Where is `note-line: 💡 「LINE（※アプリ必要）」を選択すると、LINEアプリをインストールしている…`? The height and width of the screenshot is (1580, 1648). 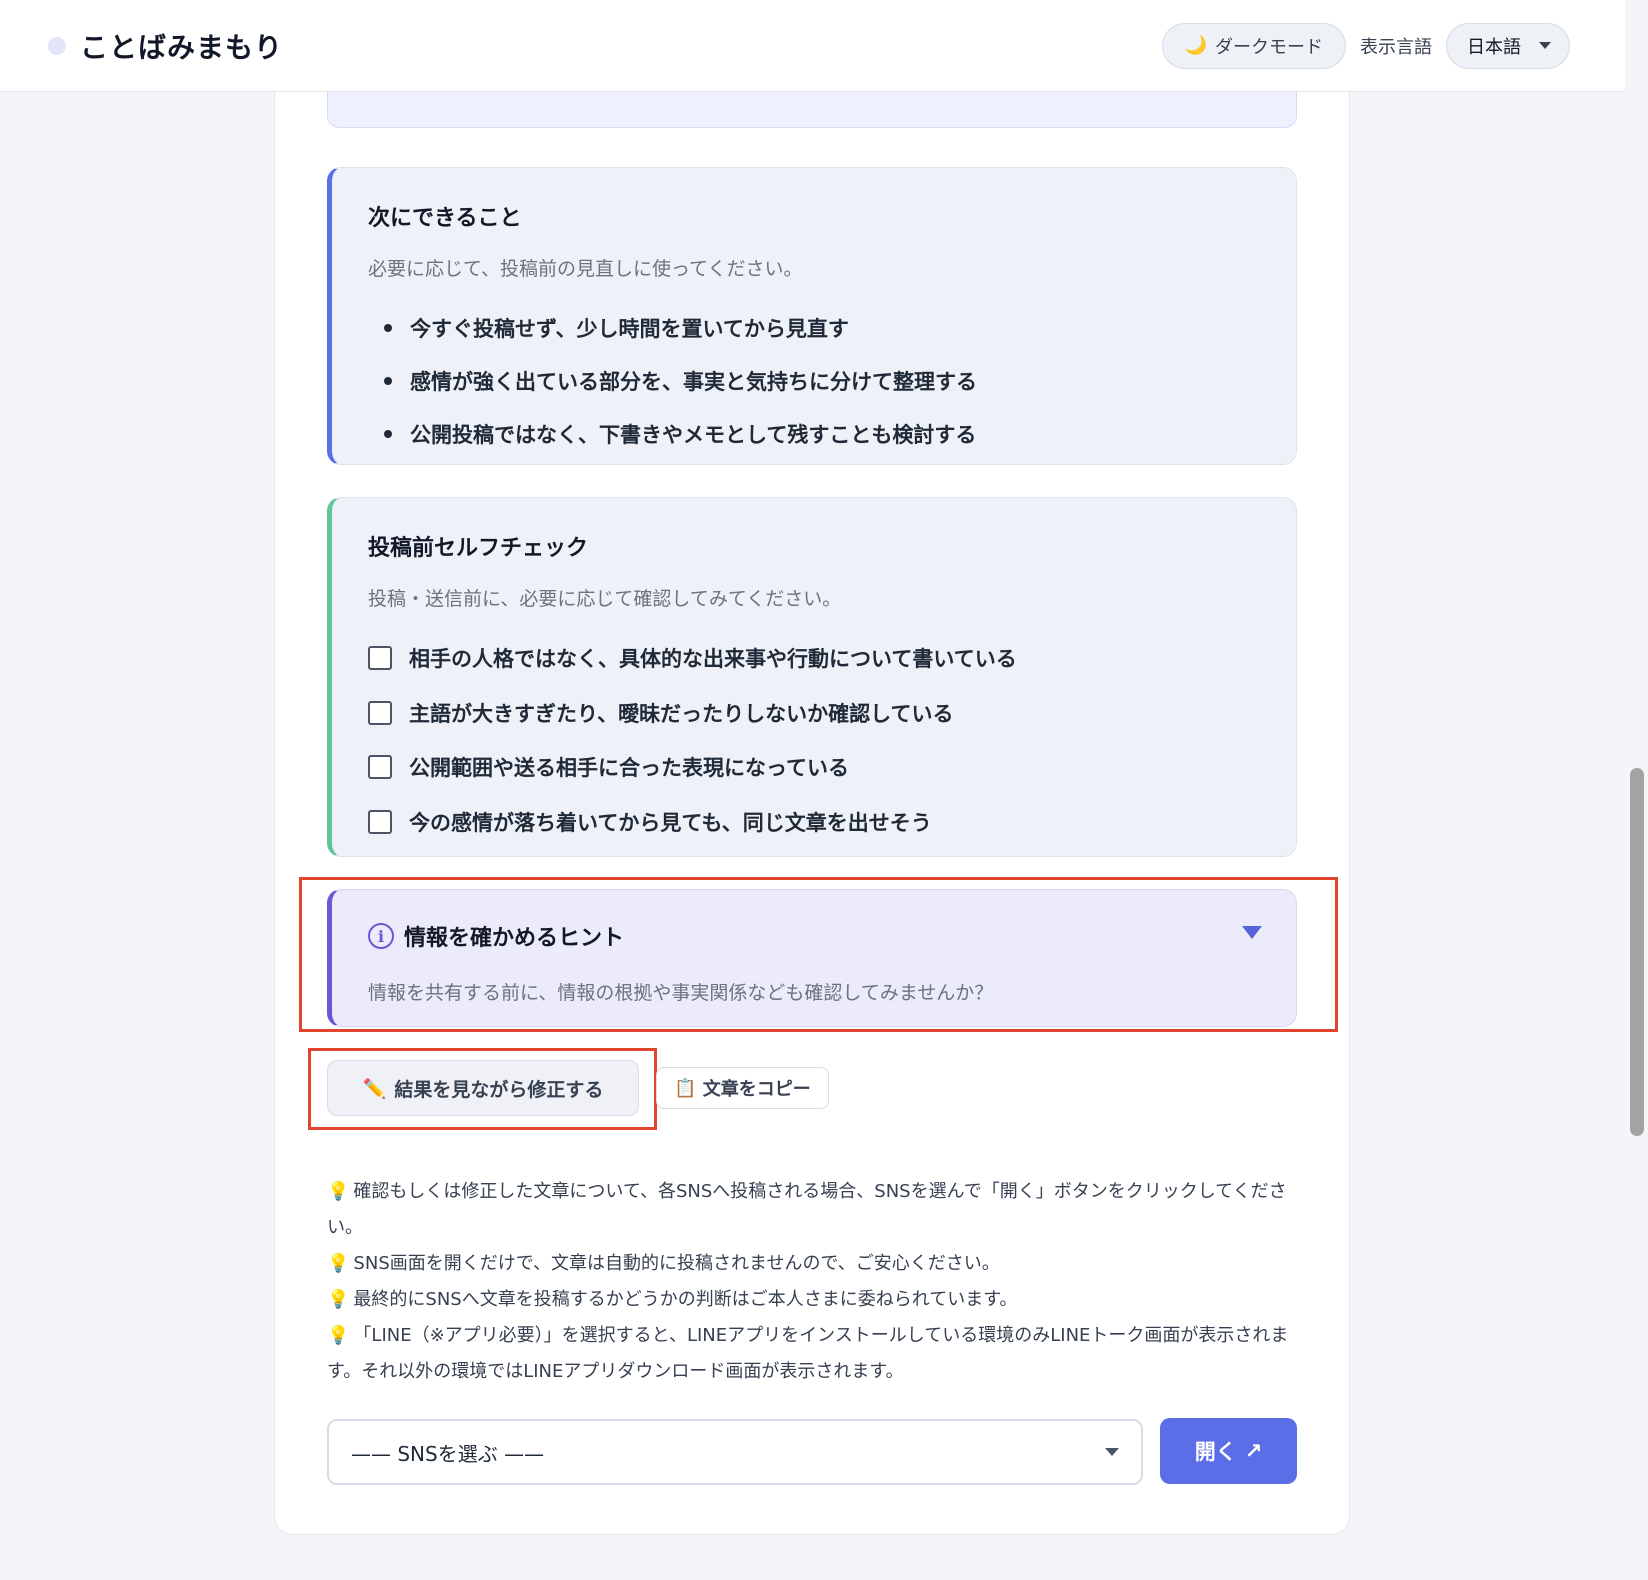
note-line: 💡 「LINE（※アプリ必要）」を選択すると、LINEアプリをインストールしている… is located at coordinates (808, 1353).